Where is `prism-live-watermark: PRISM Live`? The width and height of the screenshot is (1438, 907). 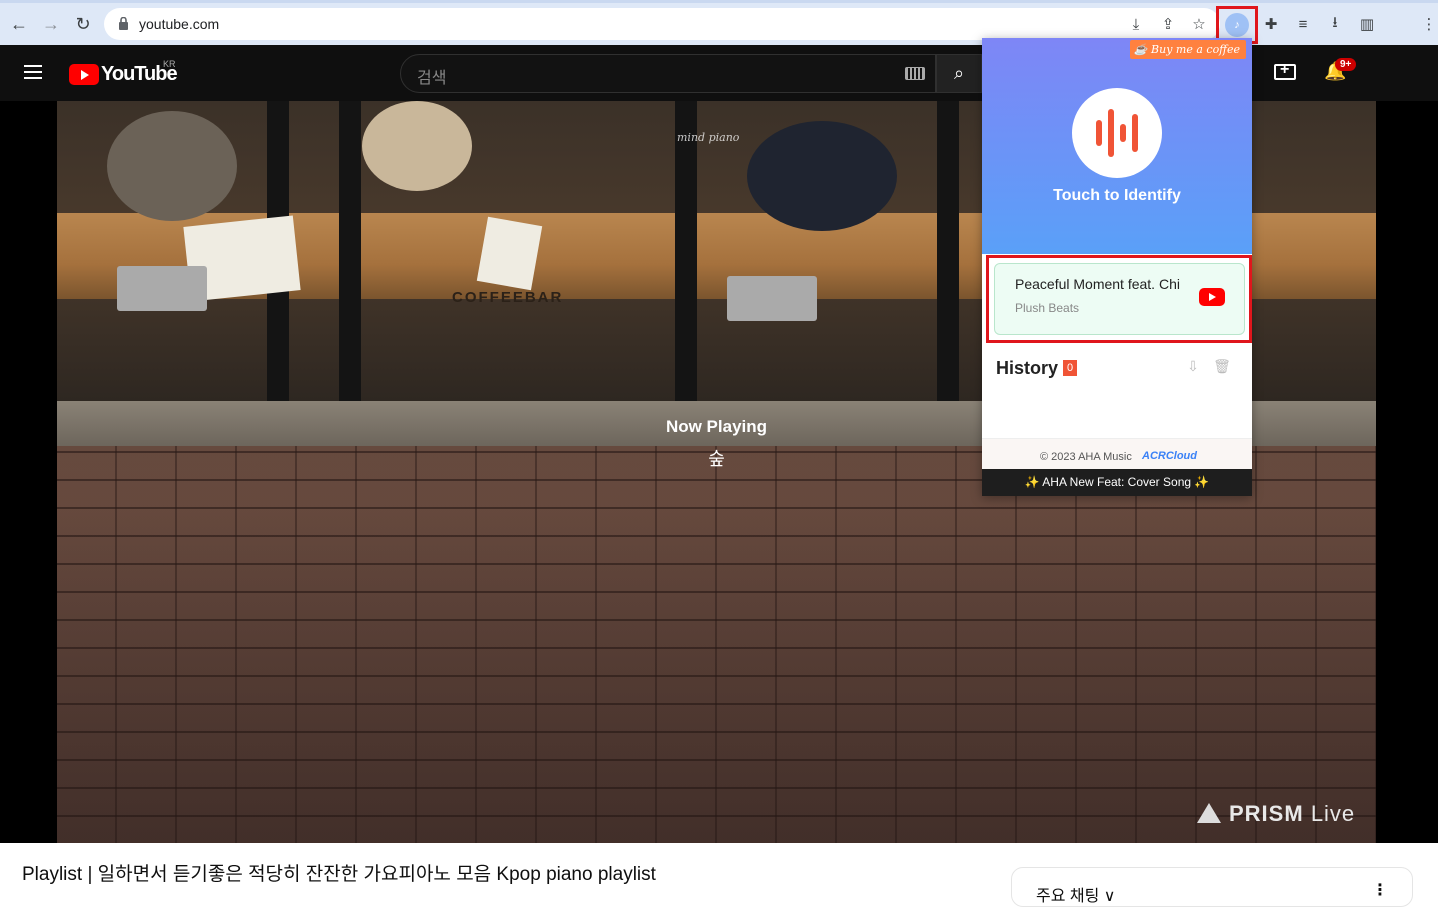 prism-live-watermark: PRISM Live is located at coordinates (1276, 814).